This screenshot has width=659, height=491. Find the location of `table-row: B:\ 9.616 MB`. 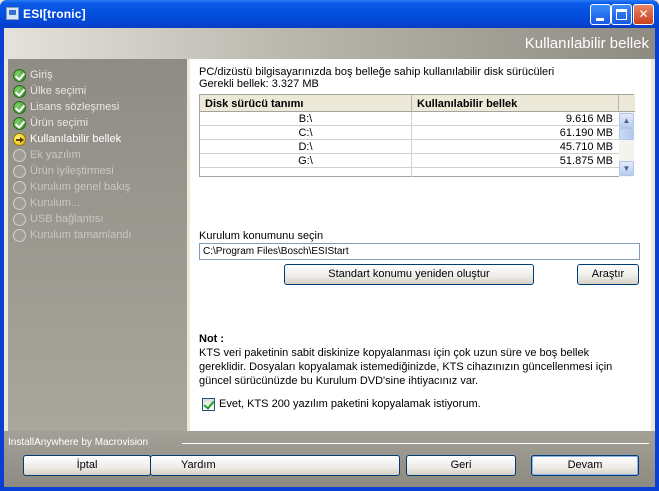

table-row: B:\ 9.616 MB is located at coordinates (409, 119).